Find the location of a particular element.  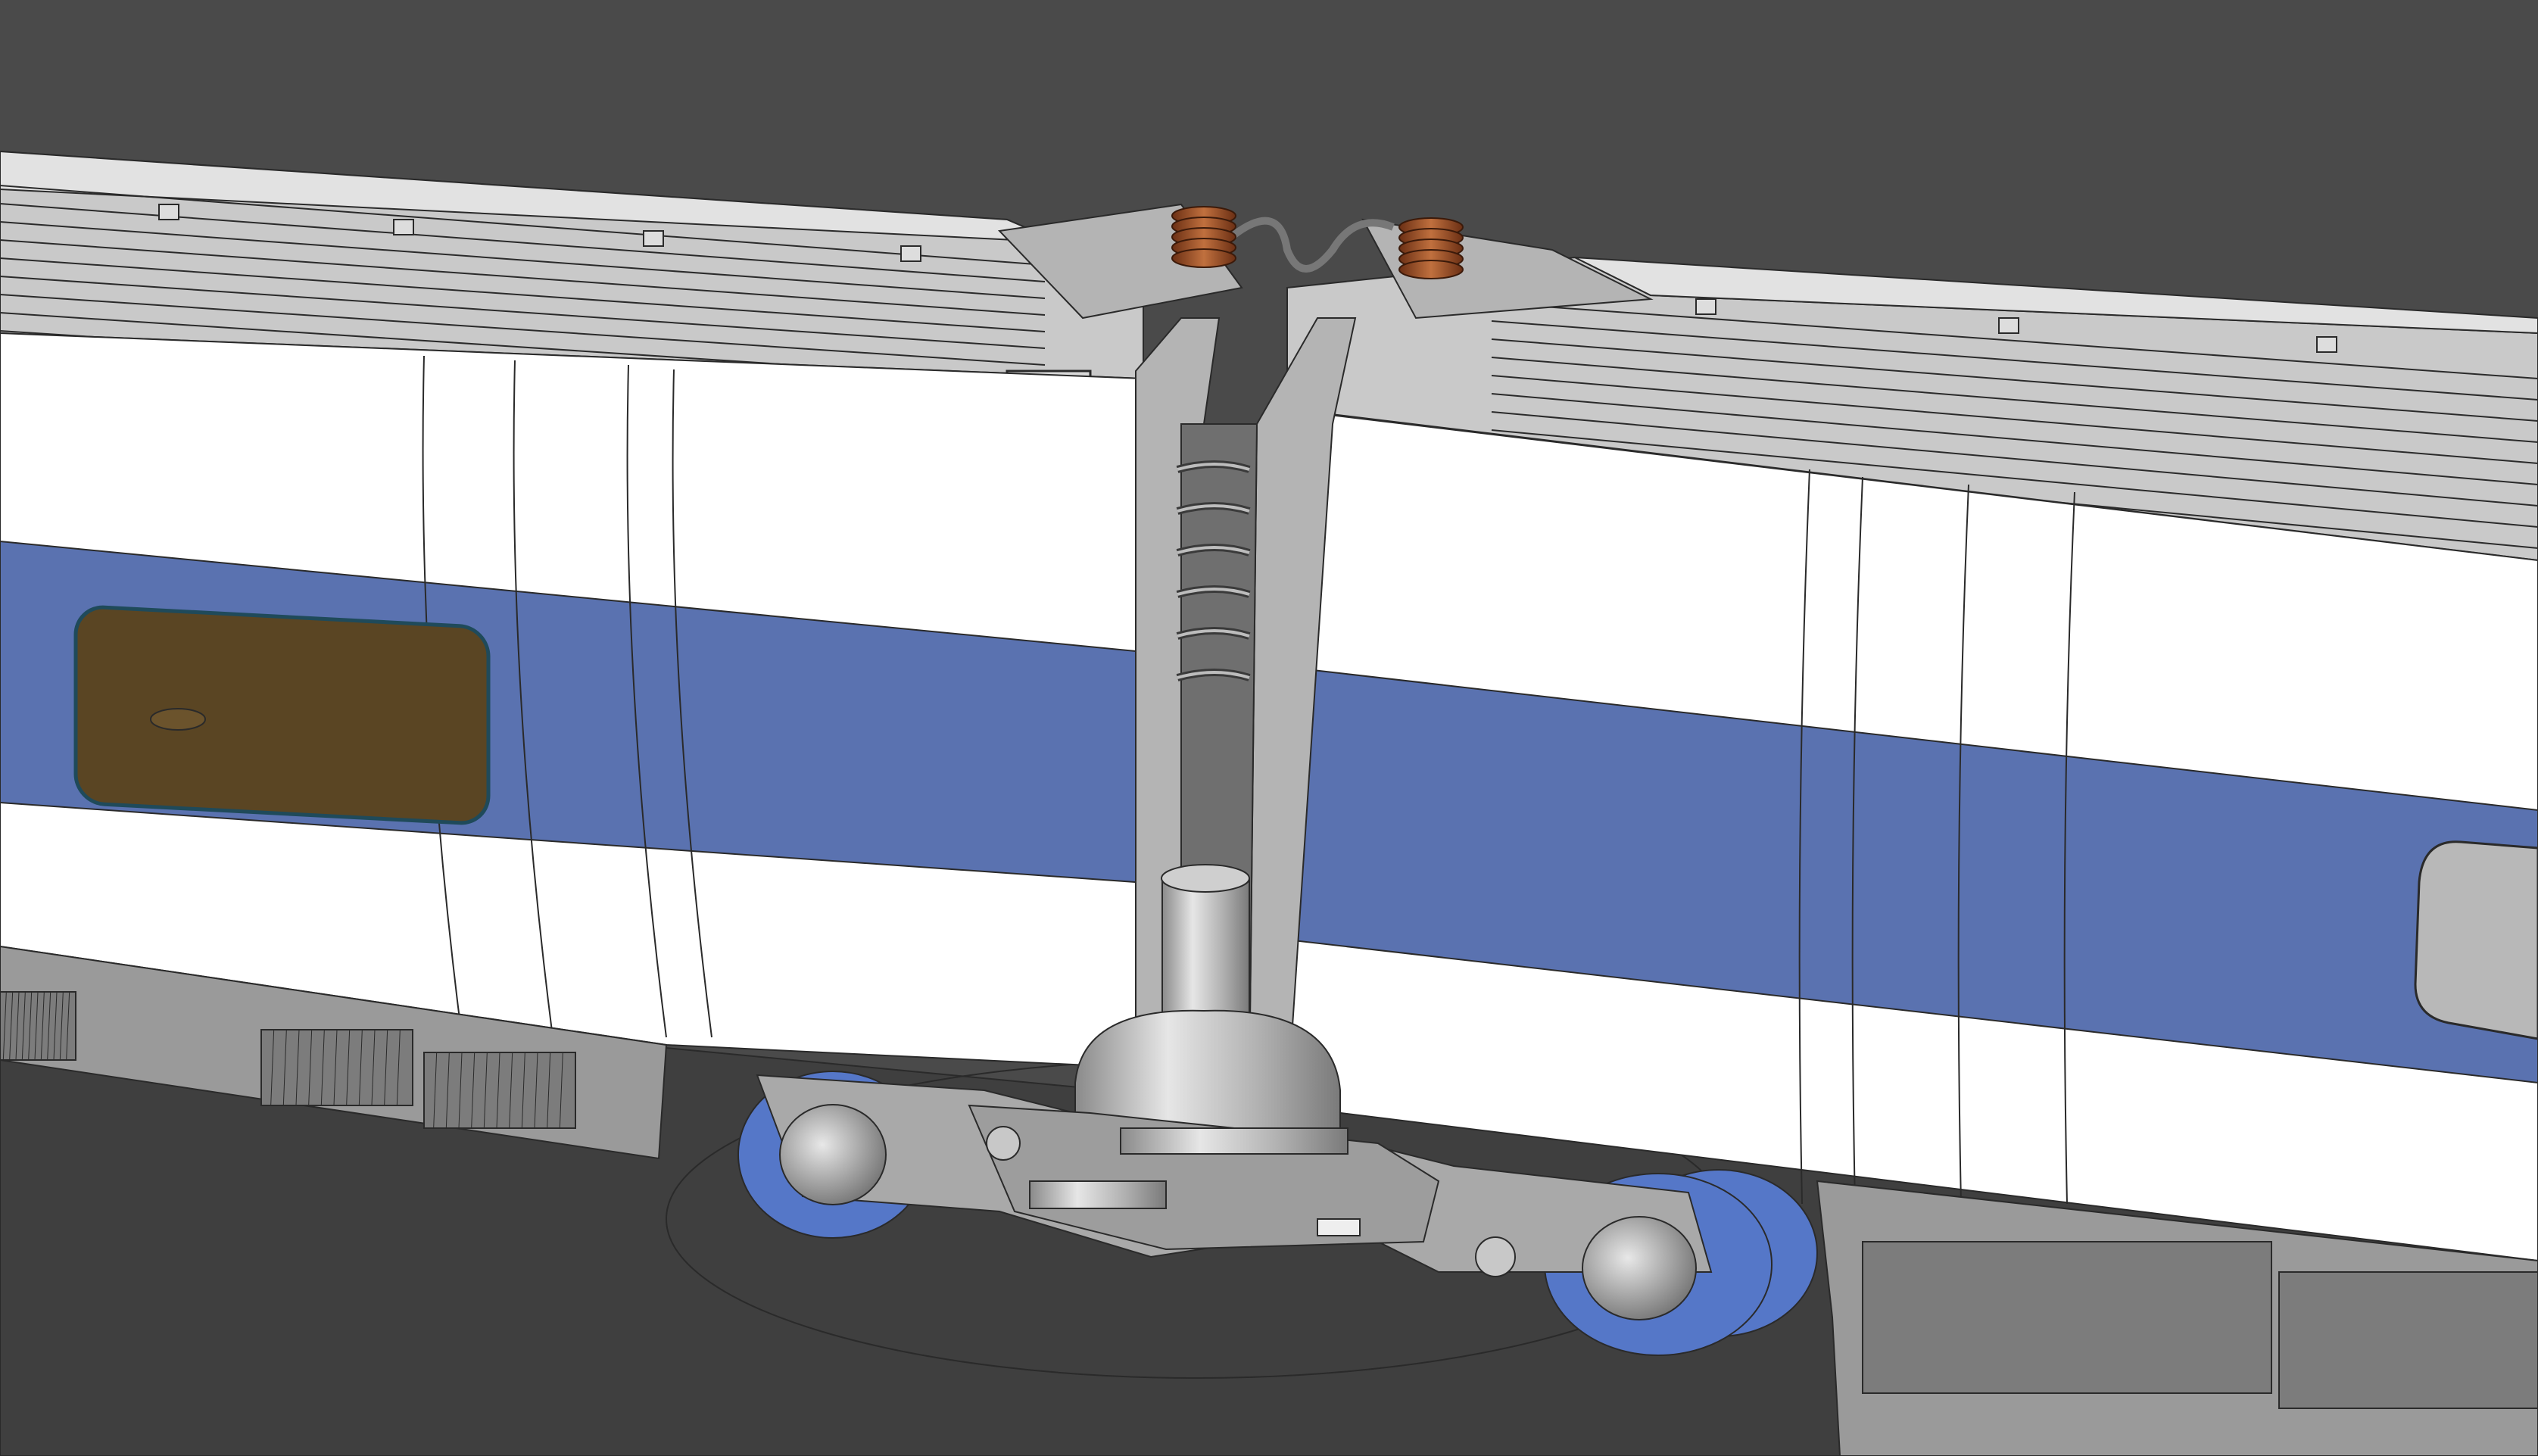

coupler-column-top is located at coordinates (1205, 878).